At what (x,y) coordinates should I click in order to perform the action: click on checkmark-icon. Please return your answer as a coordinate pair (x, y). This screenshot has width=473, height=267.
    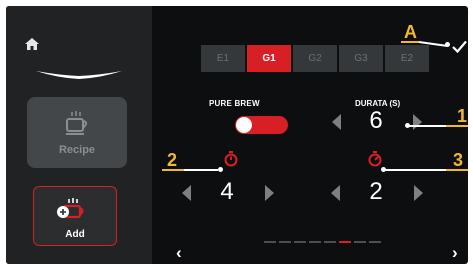
    Looking at the image, I should click on (459, 49).